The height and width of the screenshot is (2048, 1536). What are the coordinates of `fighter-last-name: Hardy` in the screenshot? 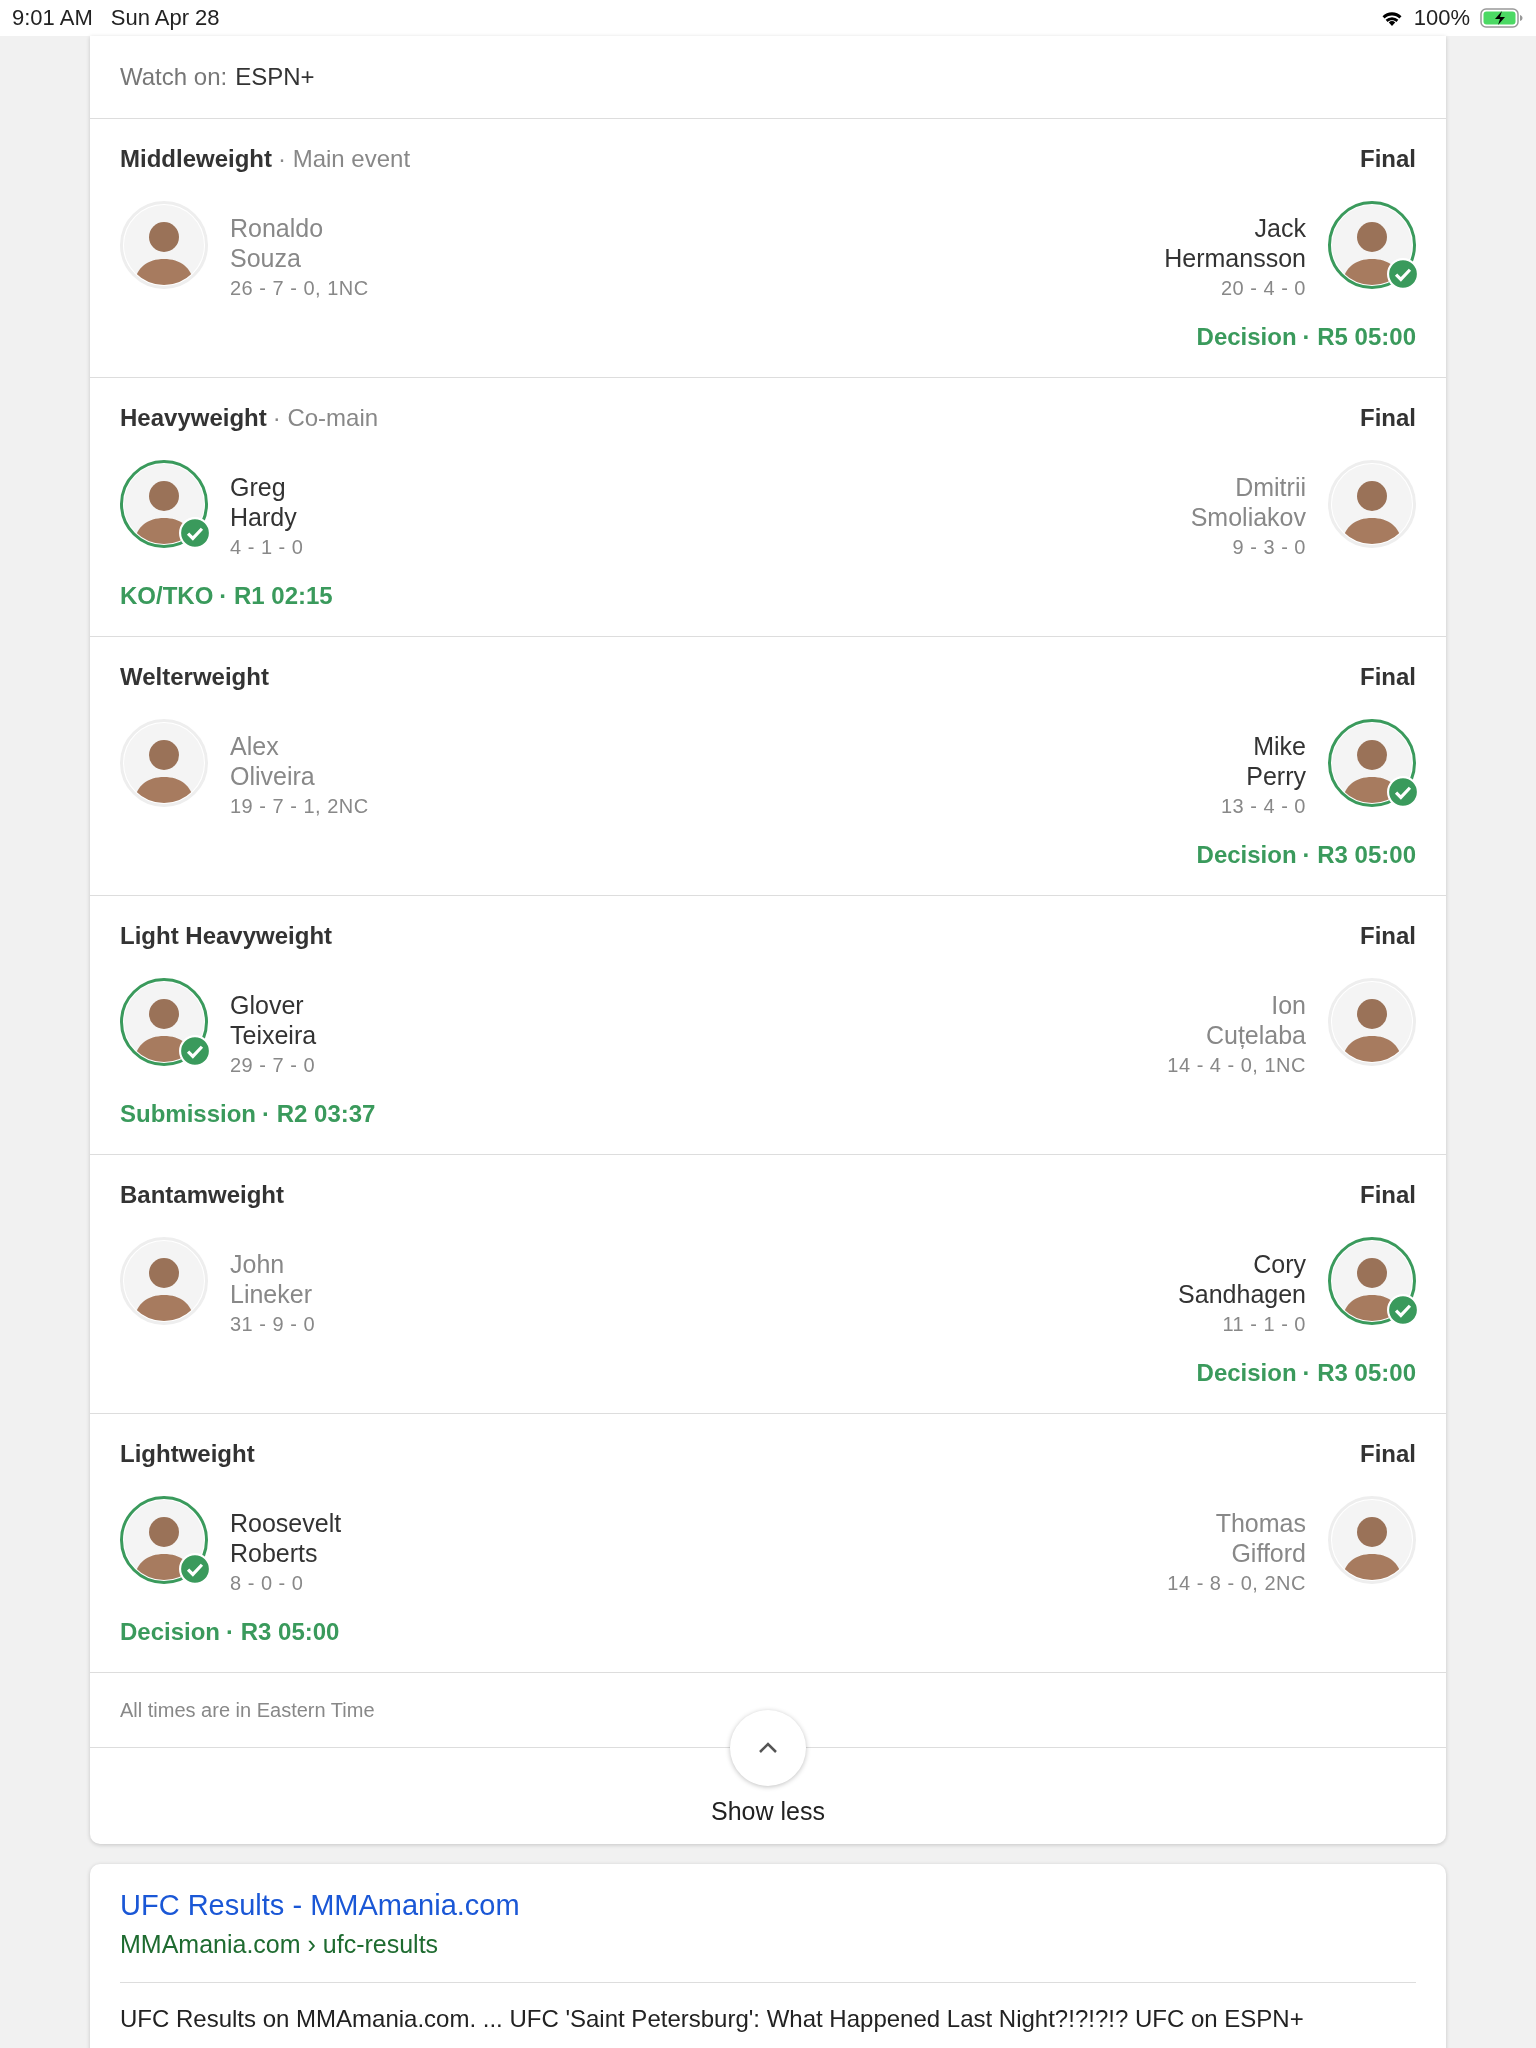 It's located at (264, 517).